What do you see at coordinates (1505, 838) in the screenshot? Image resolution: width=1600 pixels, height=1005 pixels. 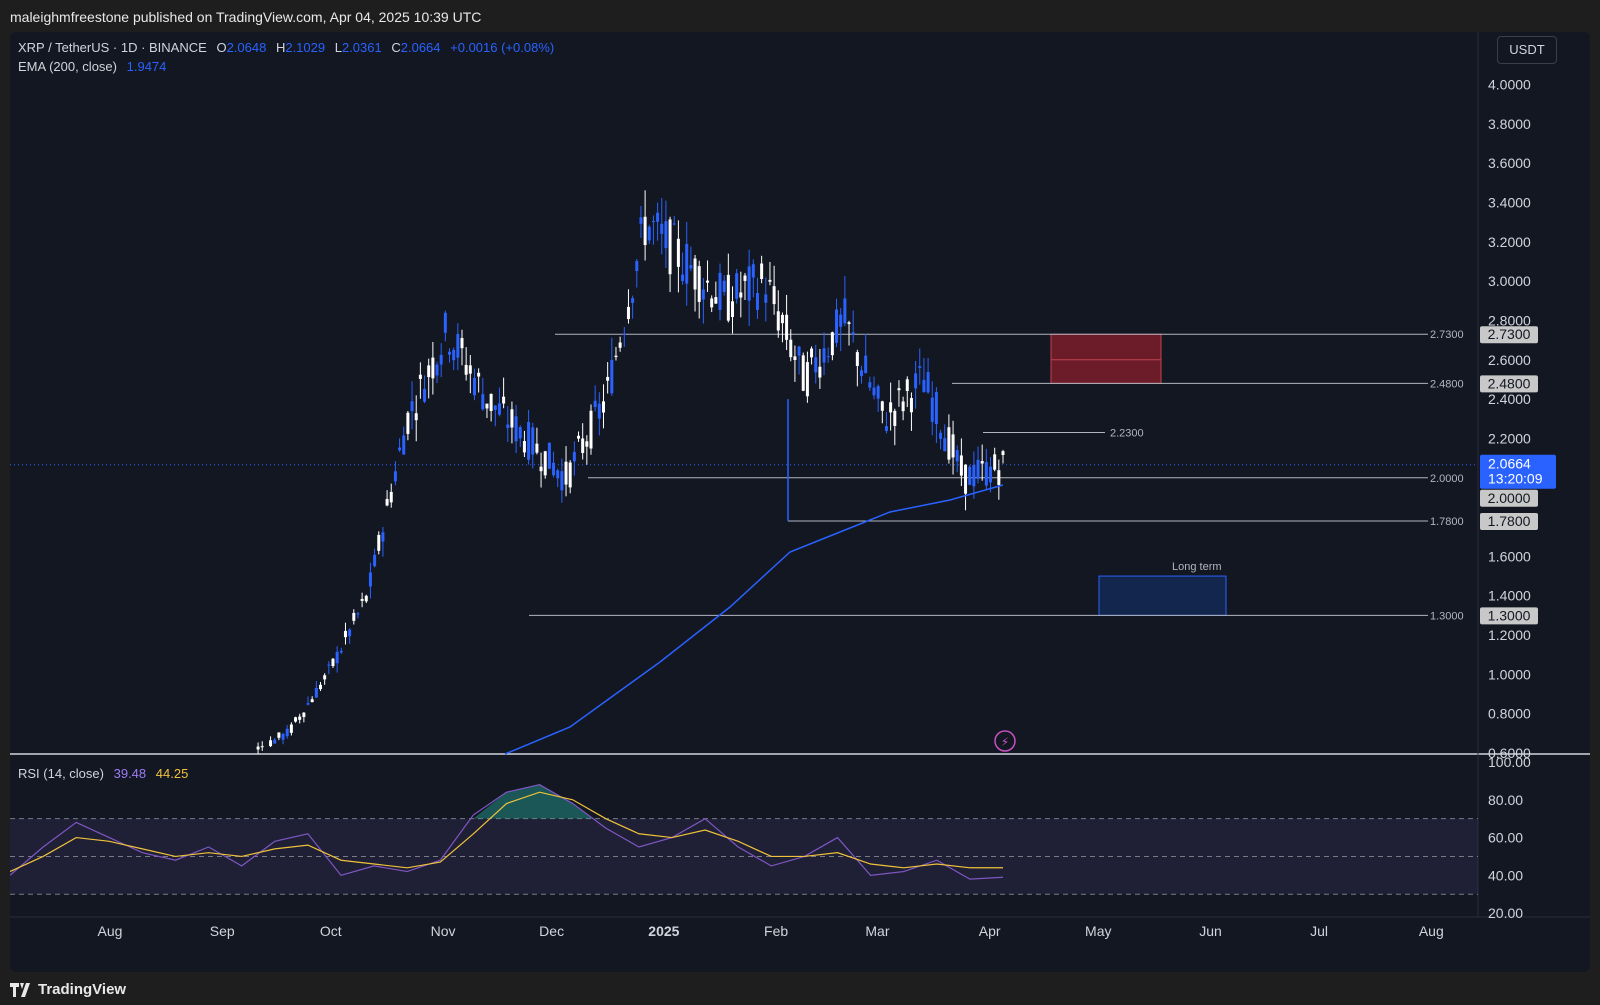 I see `rsi-axis-tick: 60.00` at bounding box center [1505, 838].